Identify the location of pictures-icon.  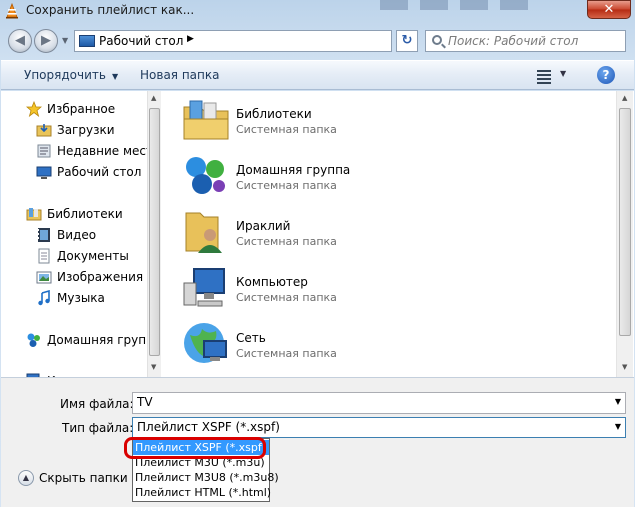
(44, 277).